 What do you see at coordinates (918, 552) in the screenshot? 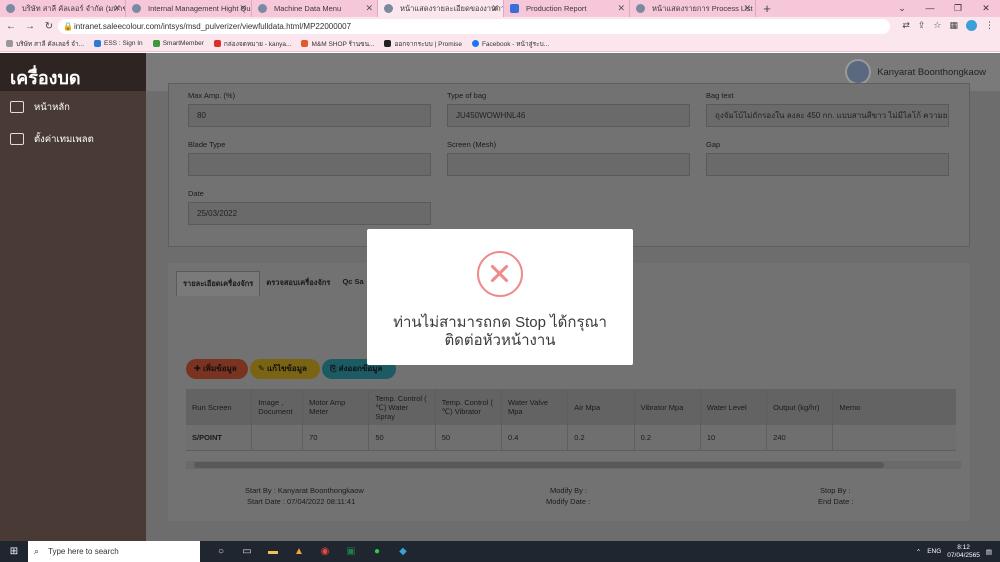
I see `tray-chevron-icon: ⌃` at bounding box center [918, 552].